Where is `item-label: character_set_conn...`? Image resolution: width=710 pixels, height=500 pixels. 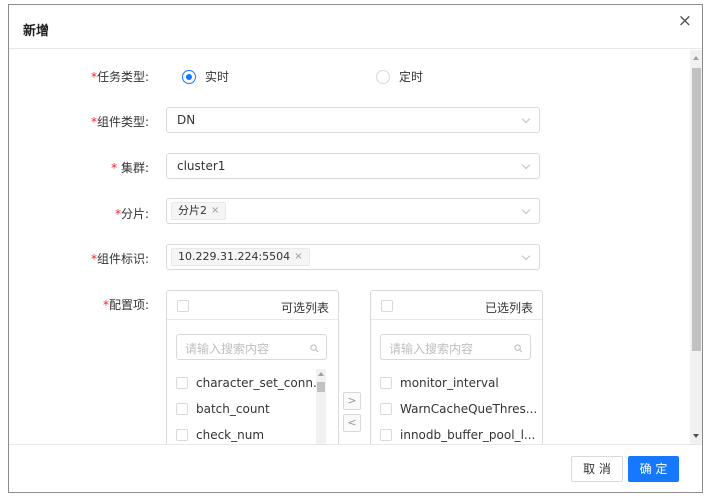 item-label: character_set_conn... is located at coordinates (260, 383).